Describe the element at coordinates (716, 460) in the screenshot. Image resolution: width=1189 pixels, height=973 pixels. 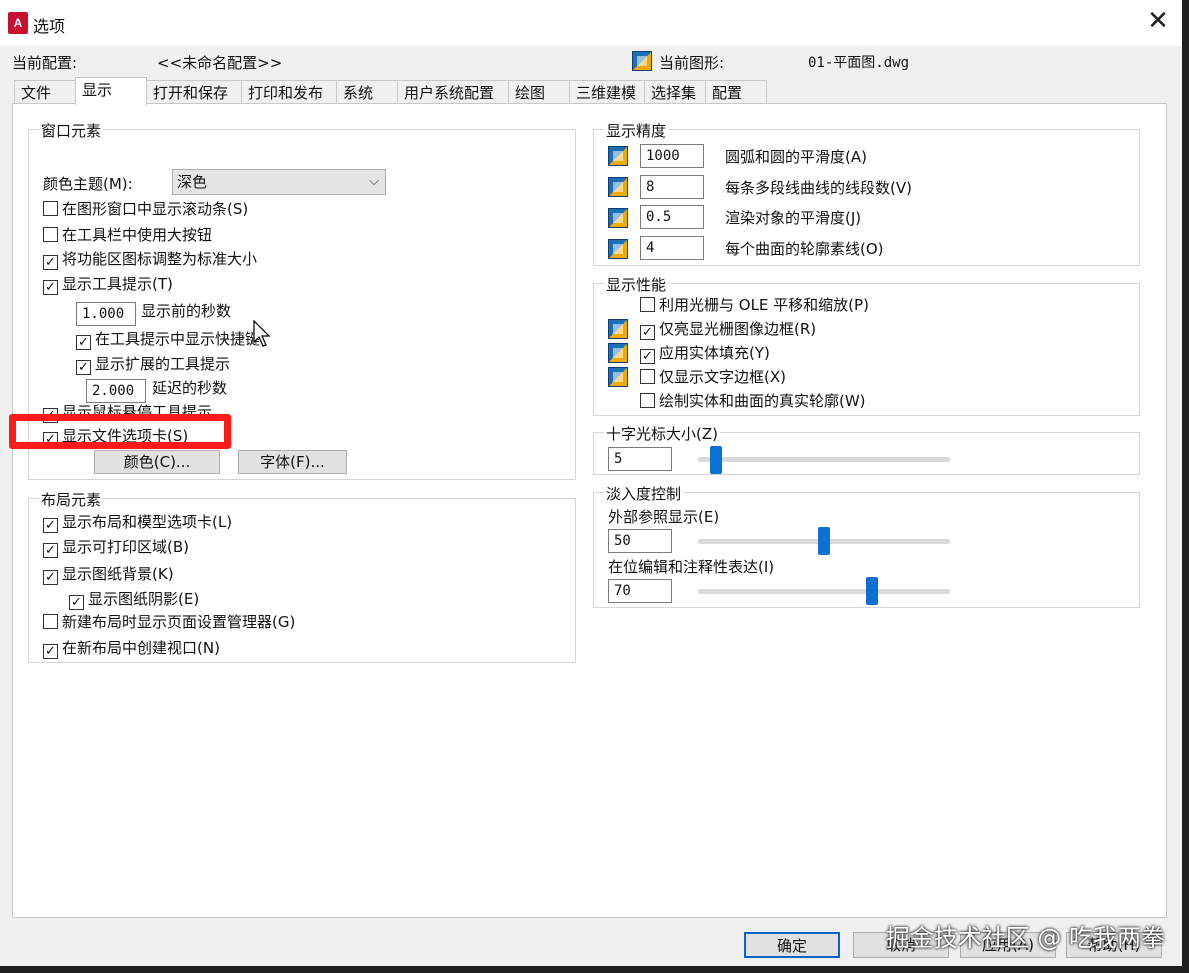
I see `crosshair-slider-thumb` at that location.